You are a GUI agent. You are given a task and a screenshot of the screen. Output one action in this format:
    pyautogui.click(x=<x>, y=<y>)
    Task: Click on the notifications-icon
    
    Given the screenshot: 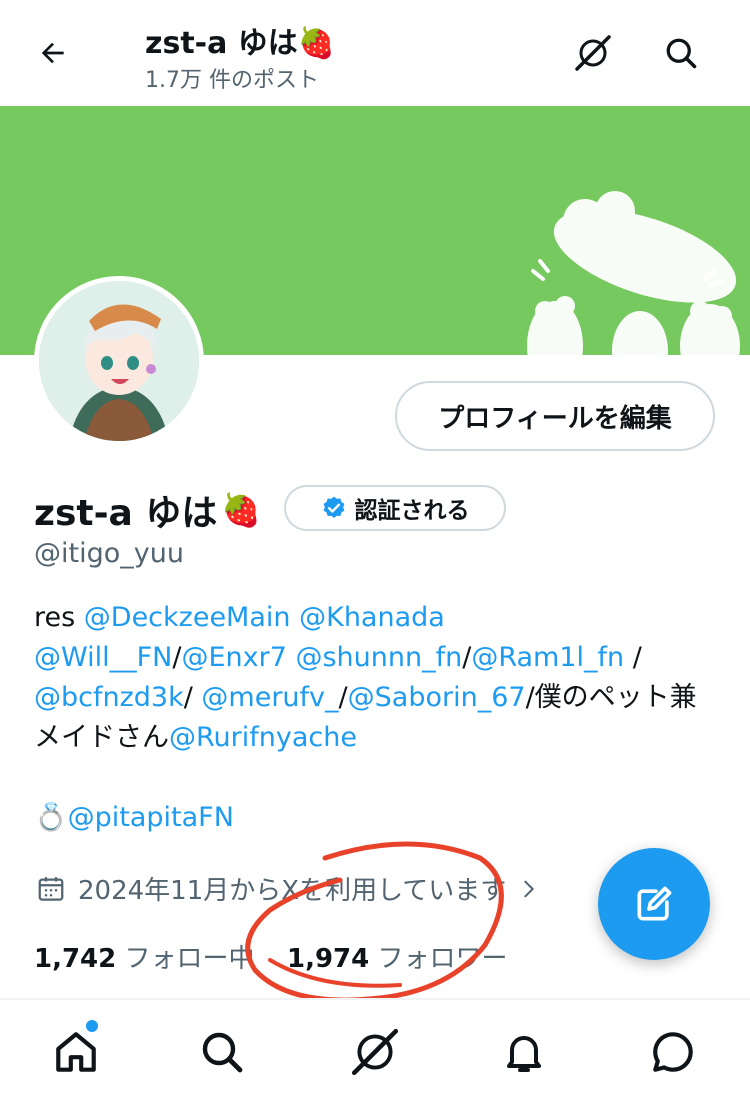 What is the action you would take?
    pyautogui.click(x=524, y=1054)
    